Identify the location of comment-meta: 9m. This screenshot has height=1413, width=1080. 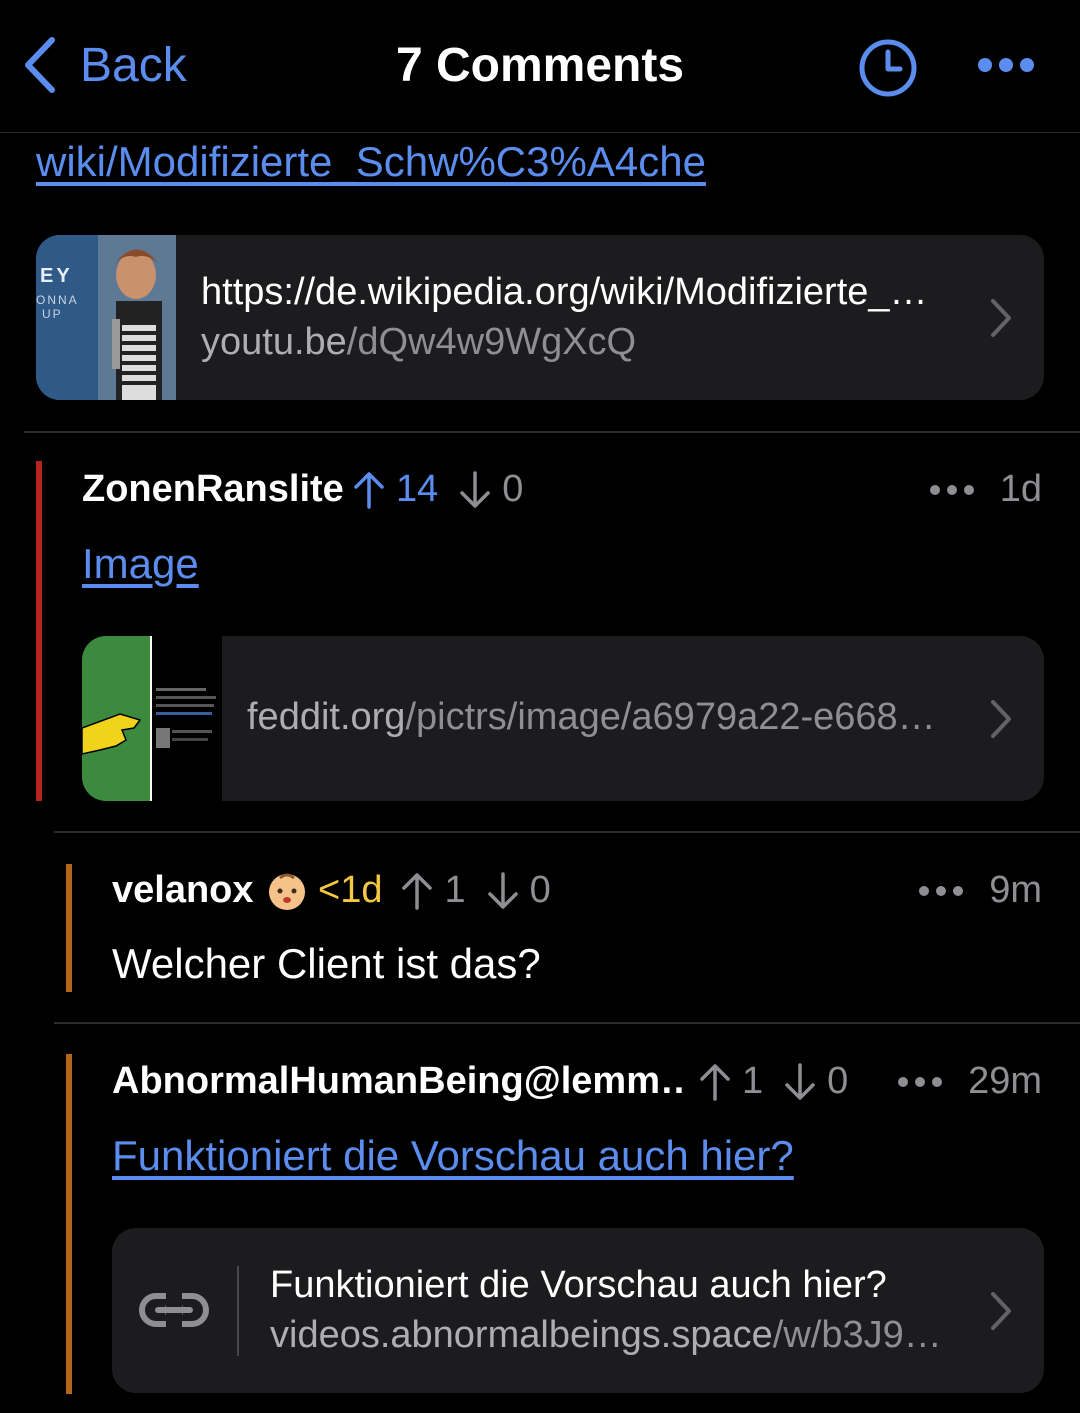
(979, 890).